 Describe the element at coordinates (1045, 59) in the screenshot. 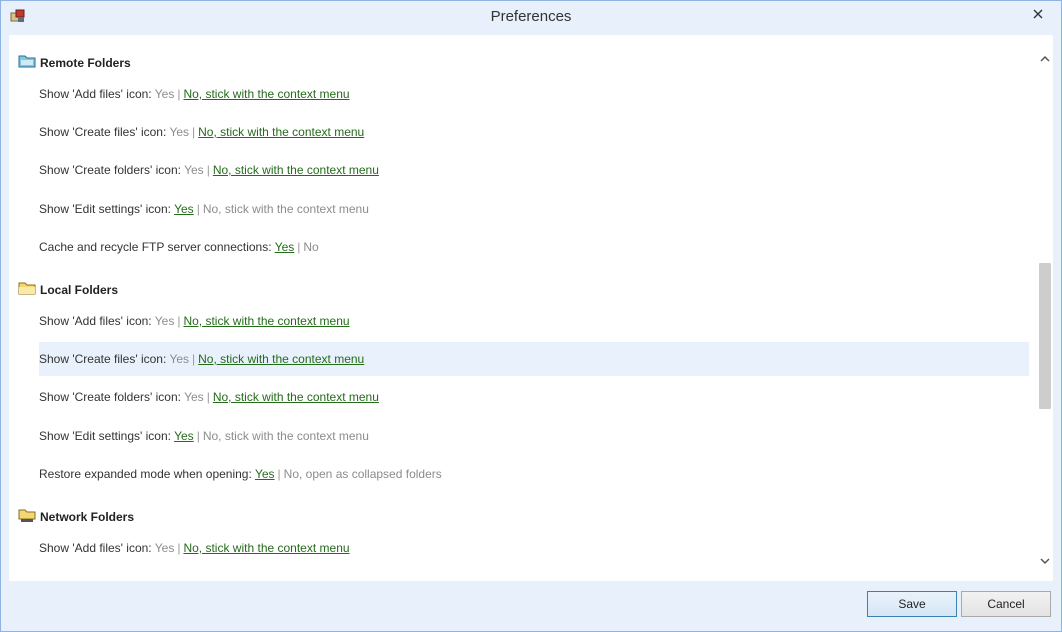

I see `scroll-up-icon` at that location.